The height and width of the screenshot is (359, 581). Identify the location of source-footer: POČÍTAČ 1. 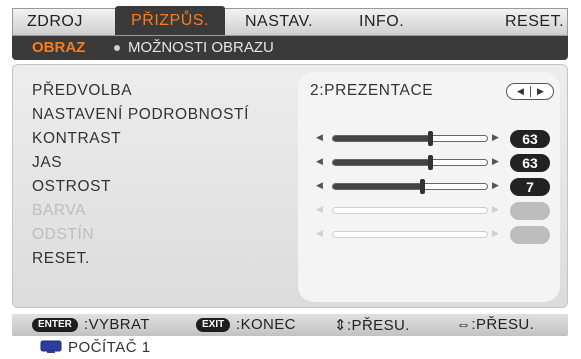
(290, 347).